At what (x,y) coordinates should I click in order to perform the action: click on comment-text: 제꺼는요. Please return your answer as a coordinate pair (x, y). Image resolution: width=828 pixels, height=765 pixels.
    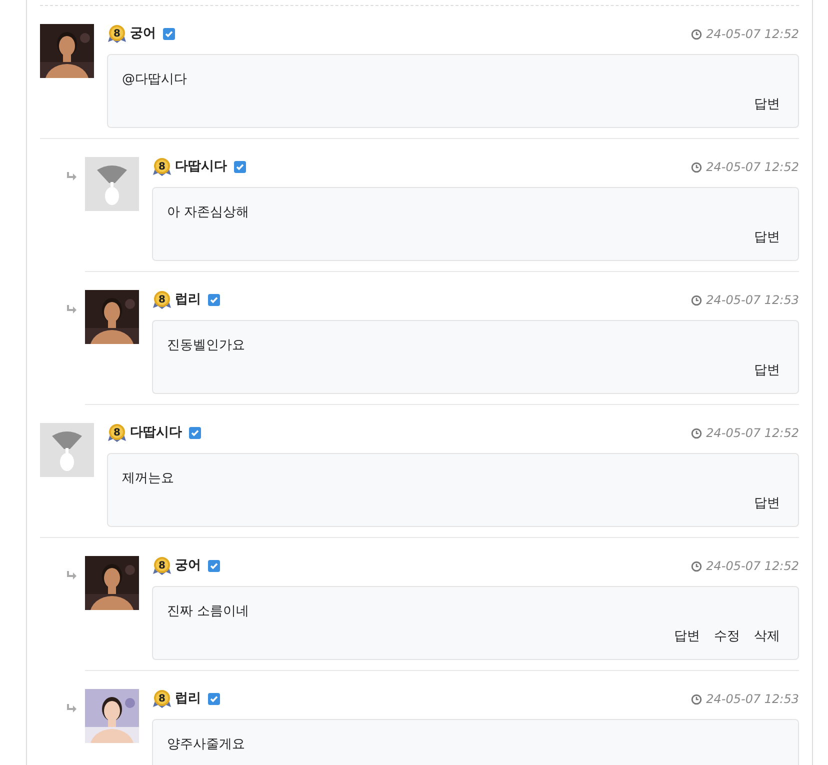
    Looking at the image, I should click on (148, 478).